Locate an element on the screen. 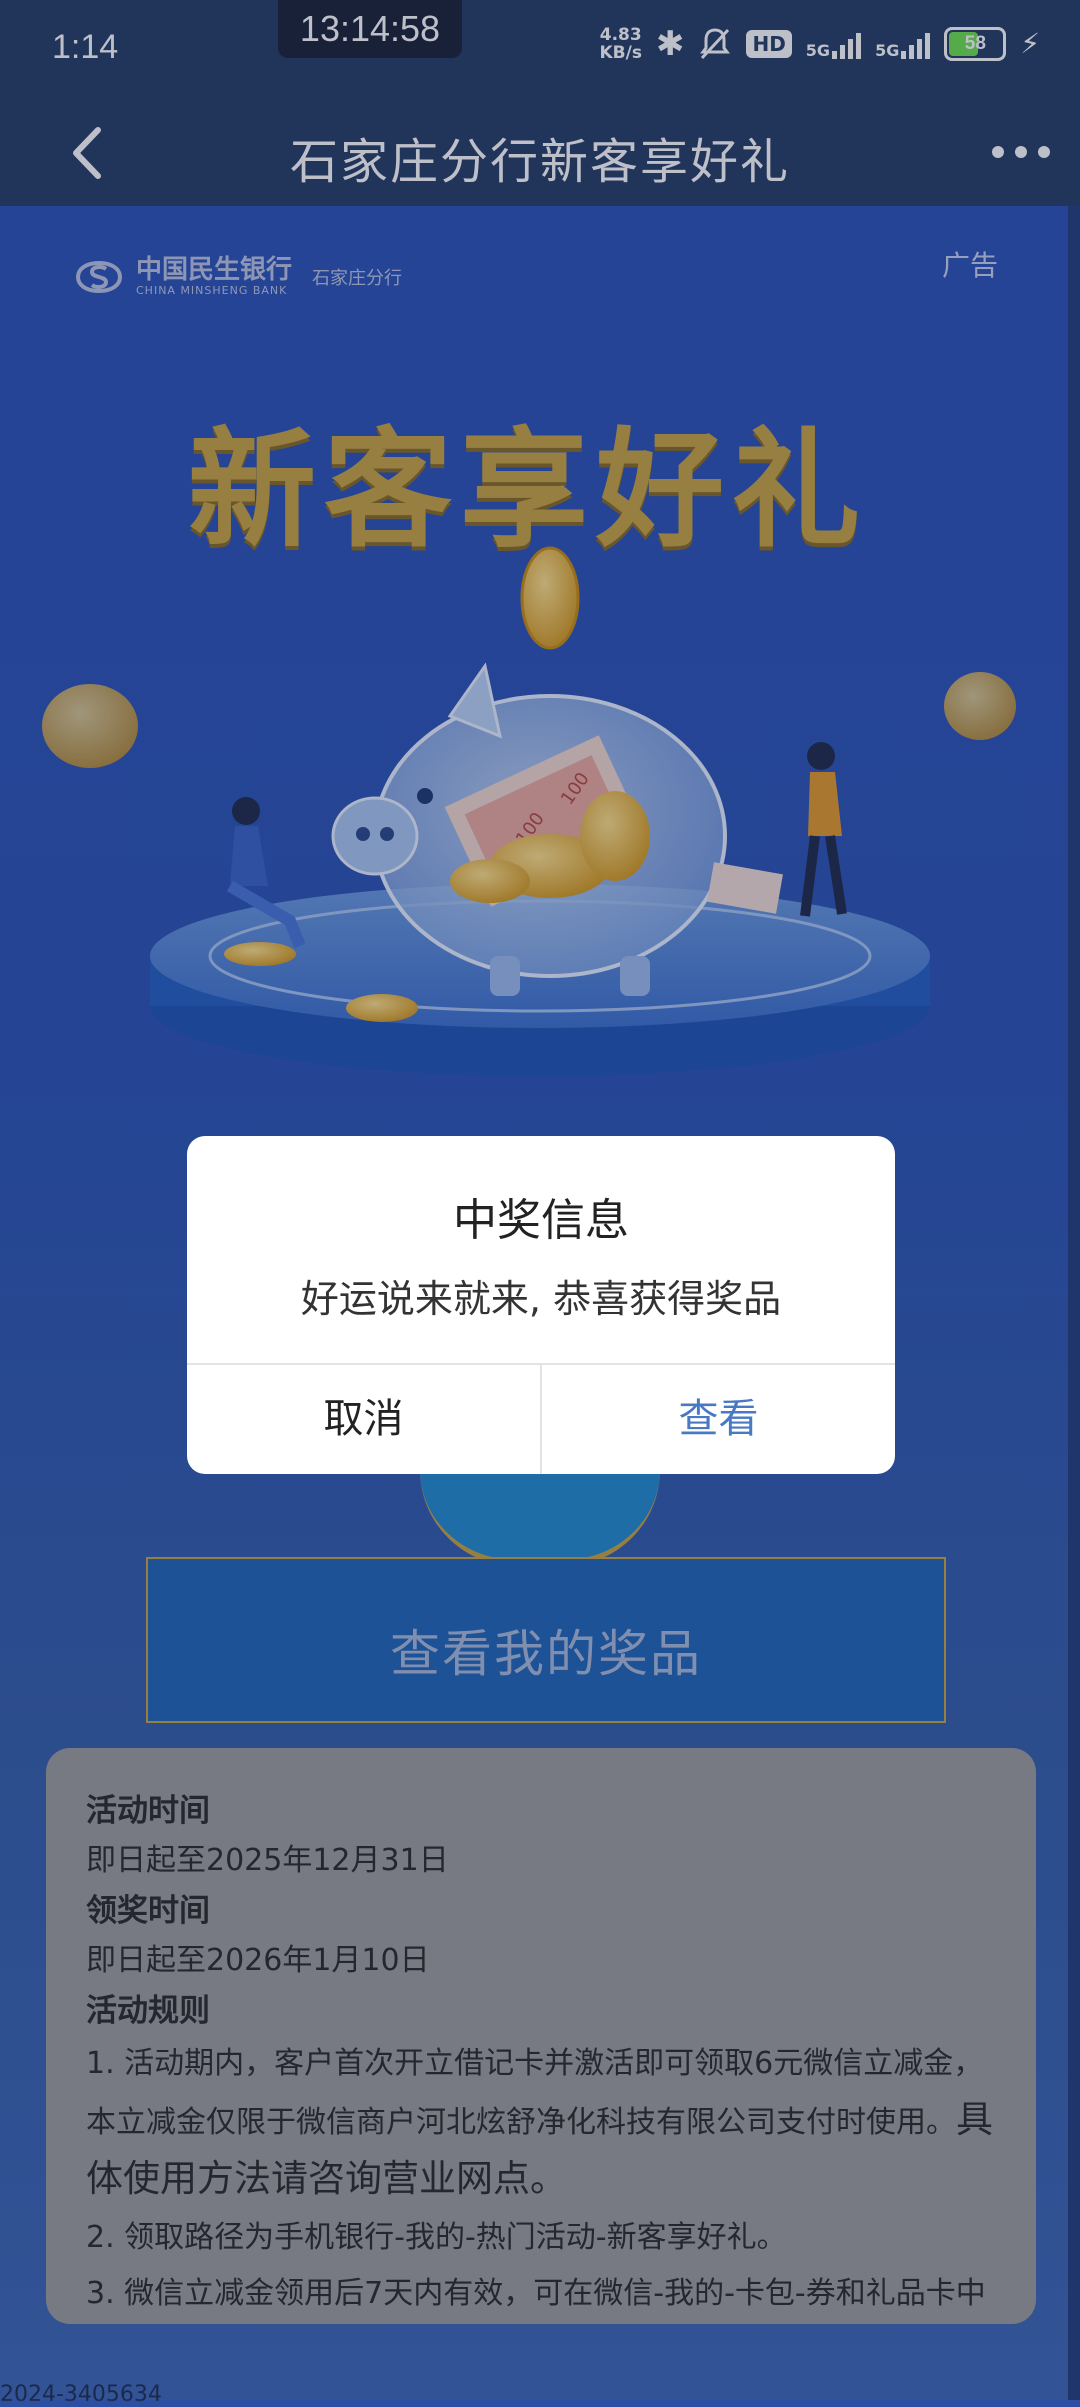  signal-1-label: 5G is located at coordinates (818, 50).